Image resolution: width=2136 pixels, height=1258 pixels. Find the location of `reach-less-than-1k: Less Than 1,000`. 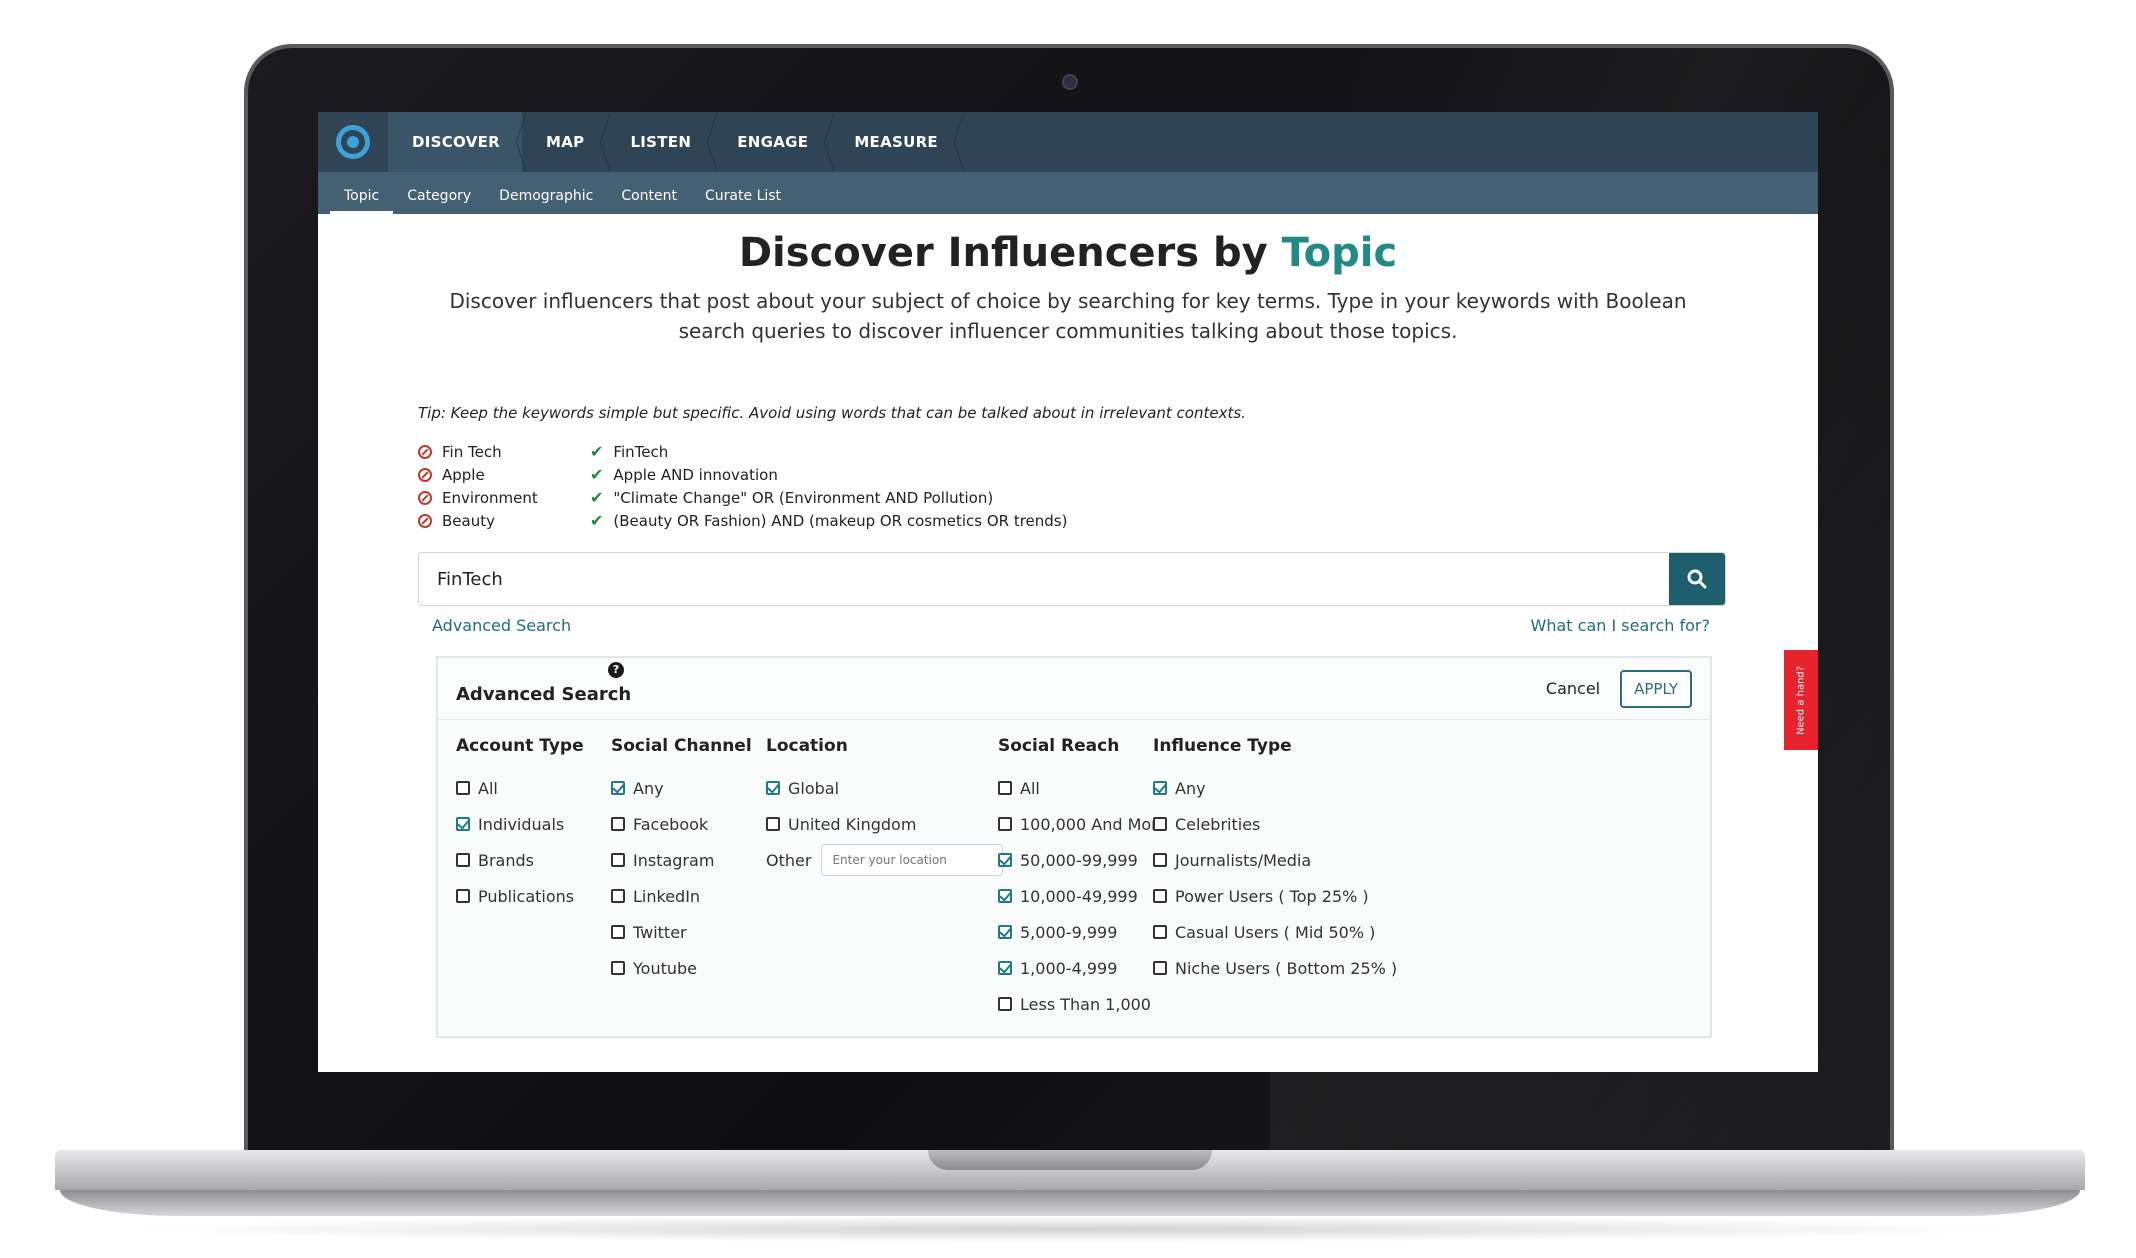

reach-less-than-1k: Less Than 1,000 is located at coordinates (1082, 1004).